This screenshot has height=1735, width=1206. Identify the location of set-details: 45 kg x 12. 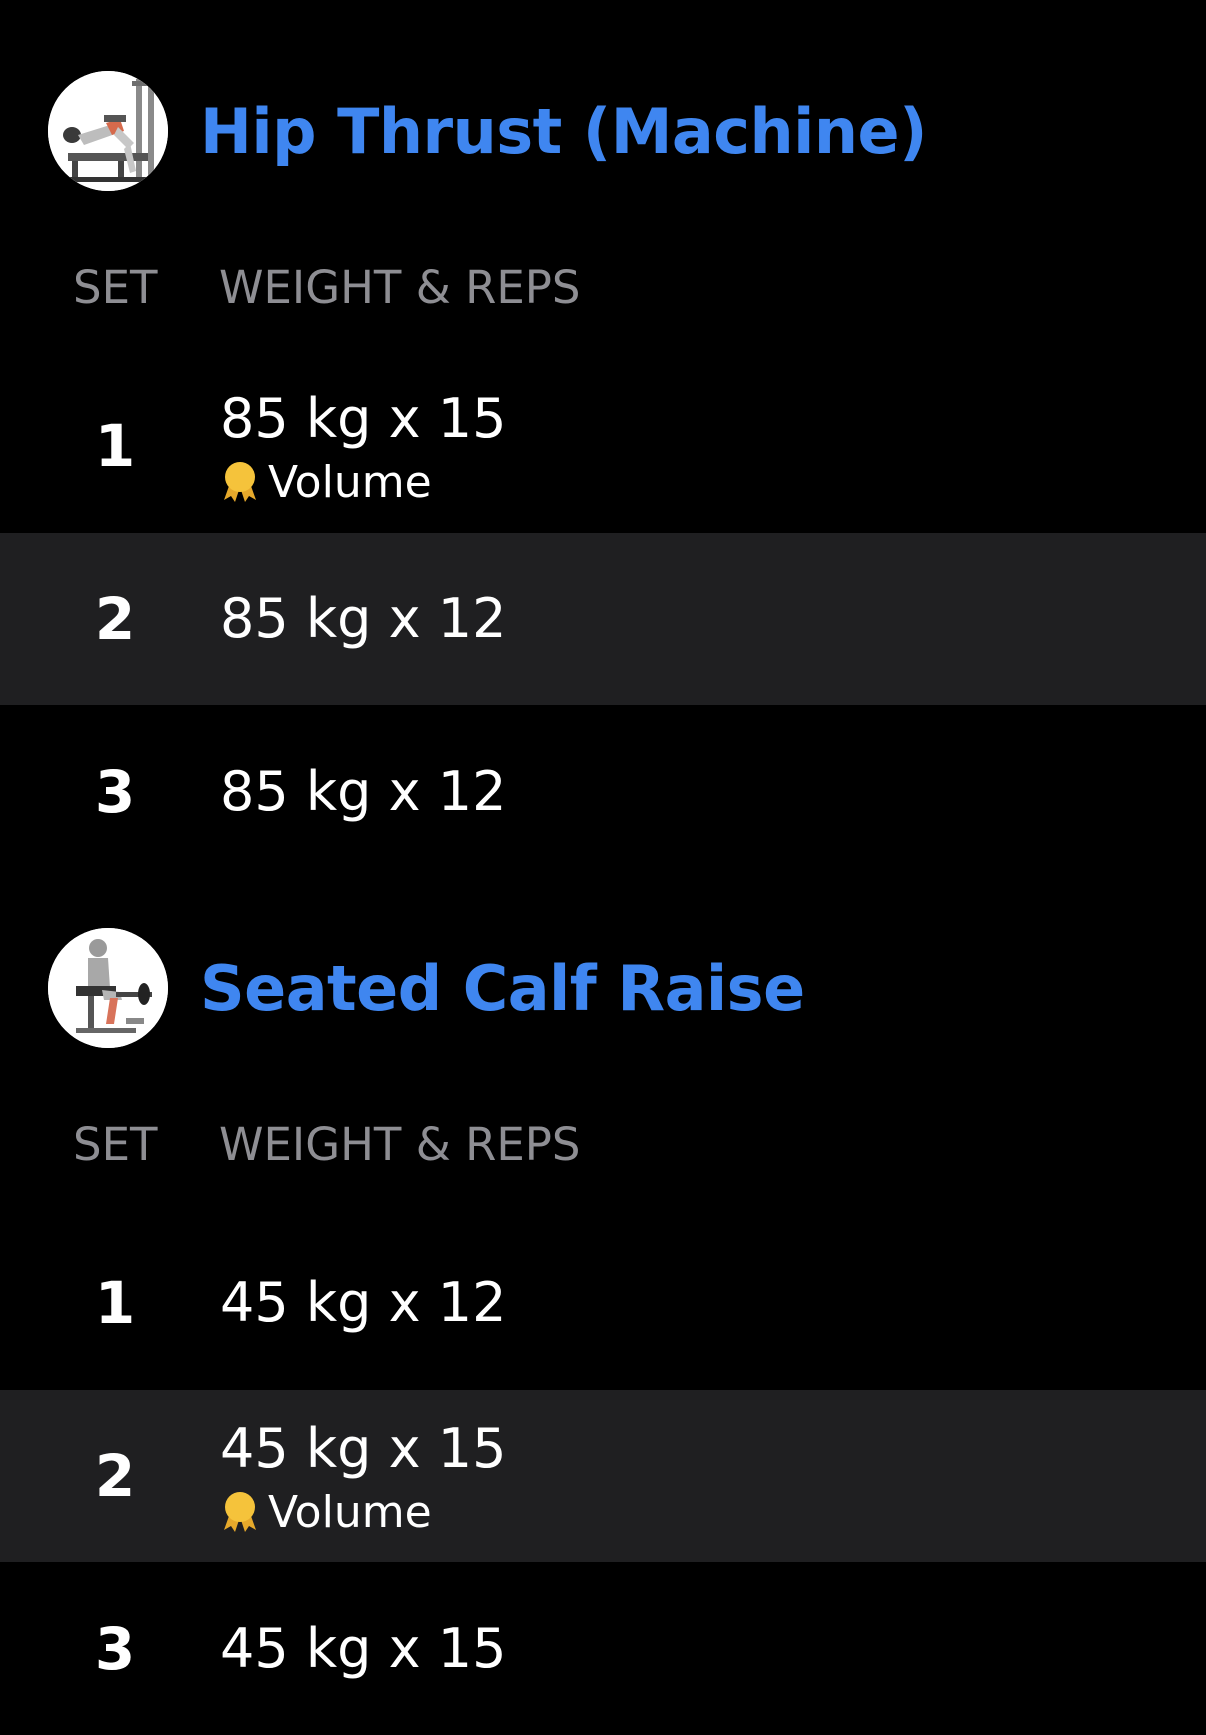
(363, 1303).